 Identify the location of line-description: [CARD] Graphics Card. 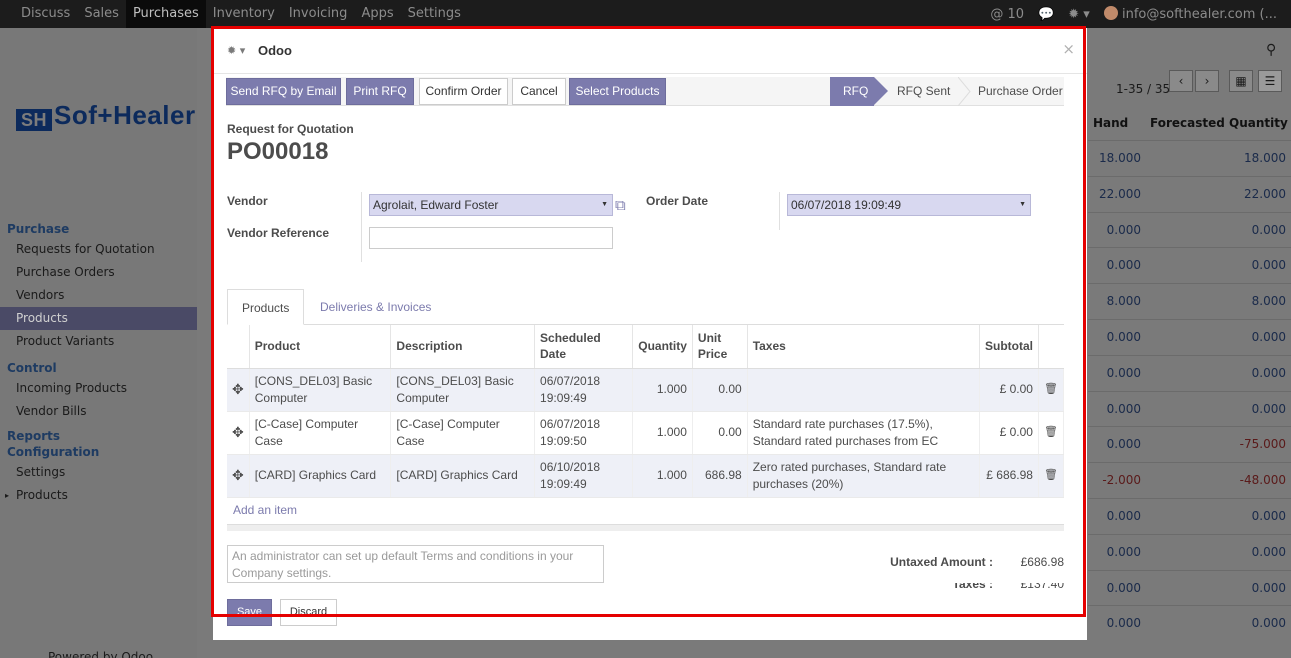
(463, 476).